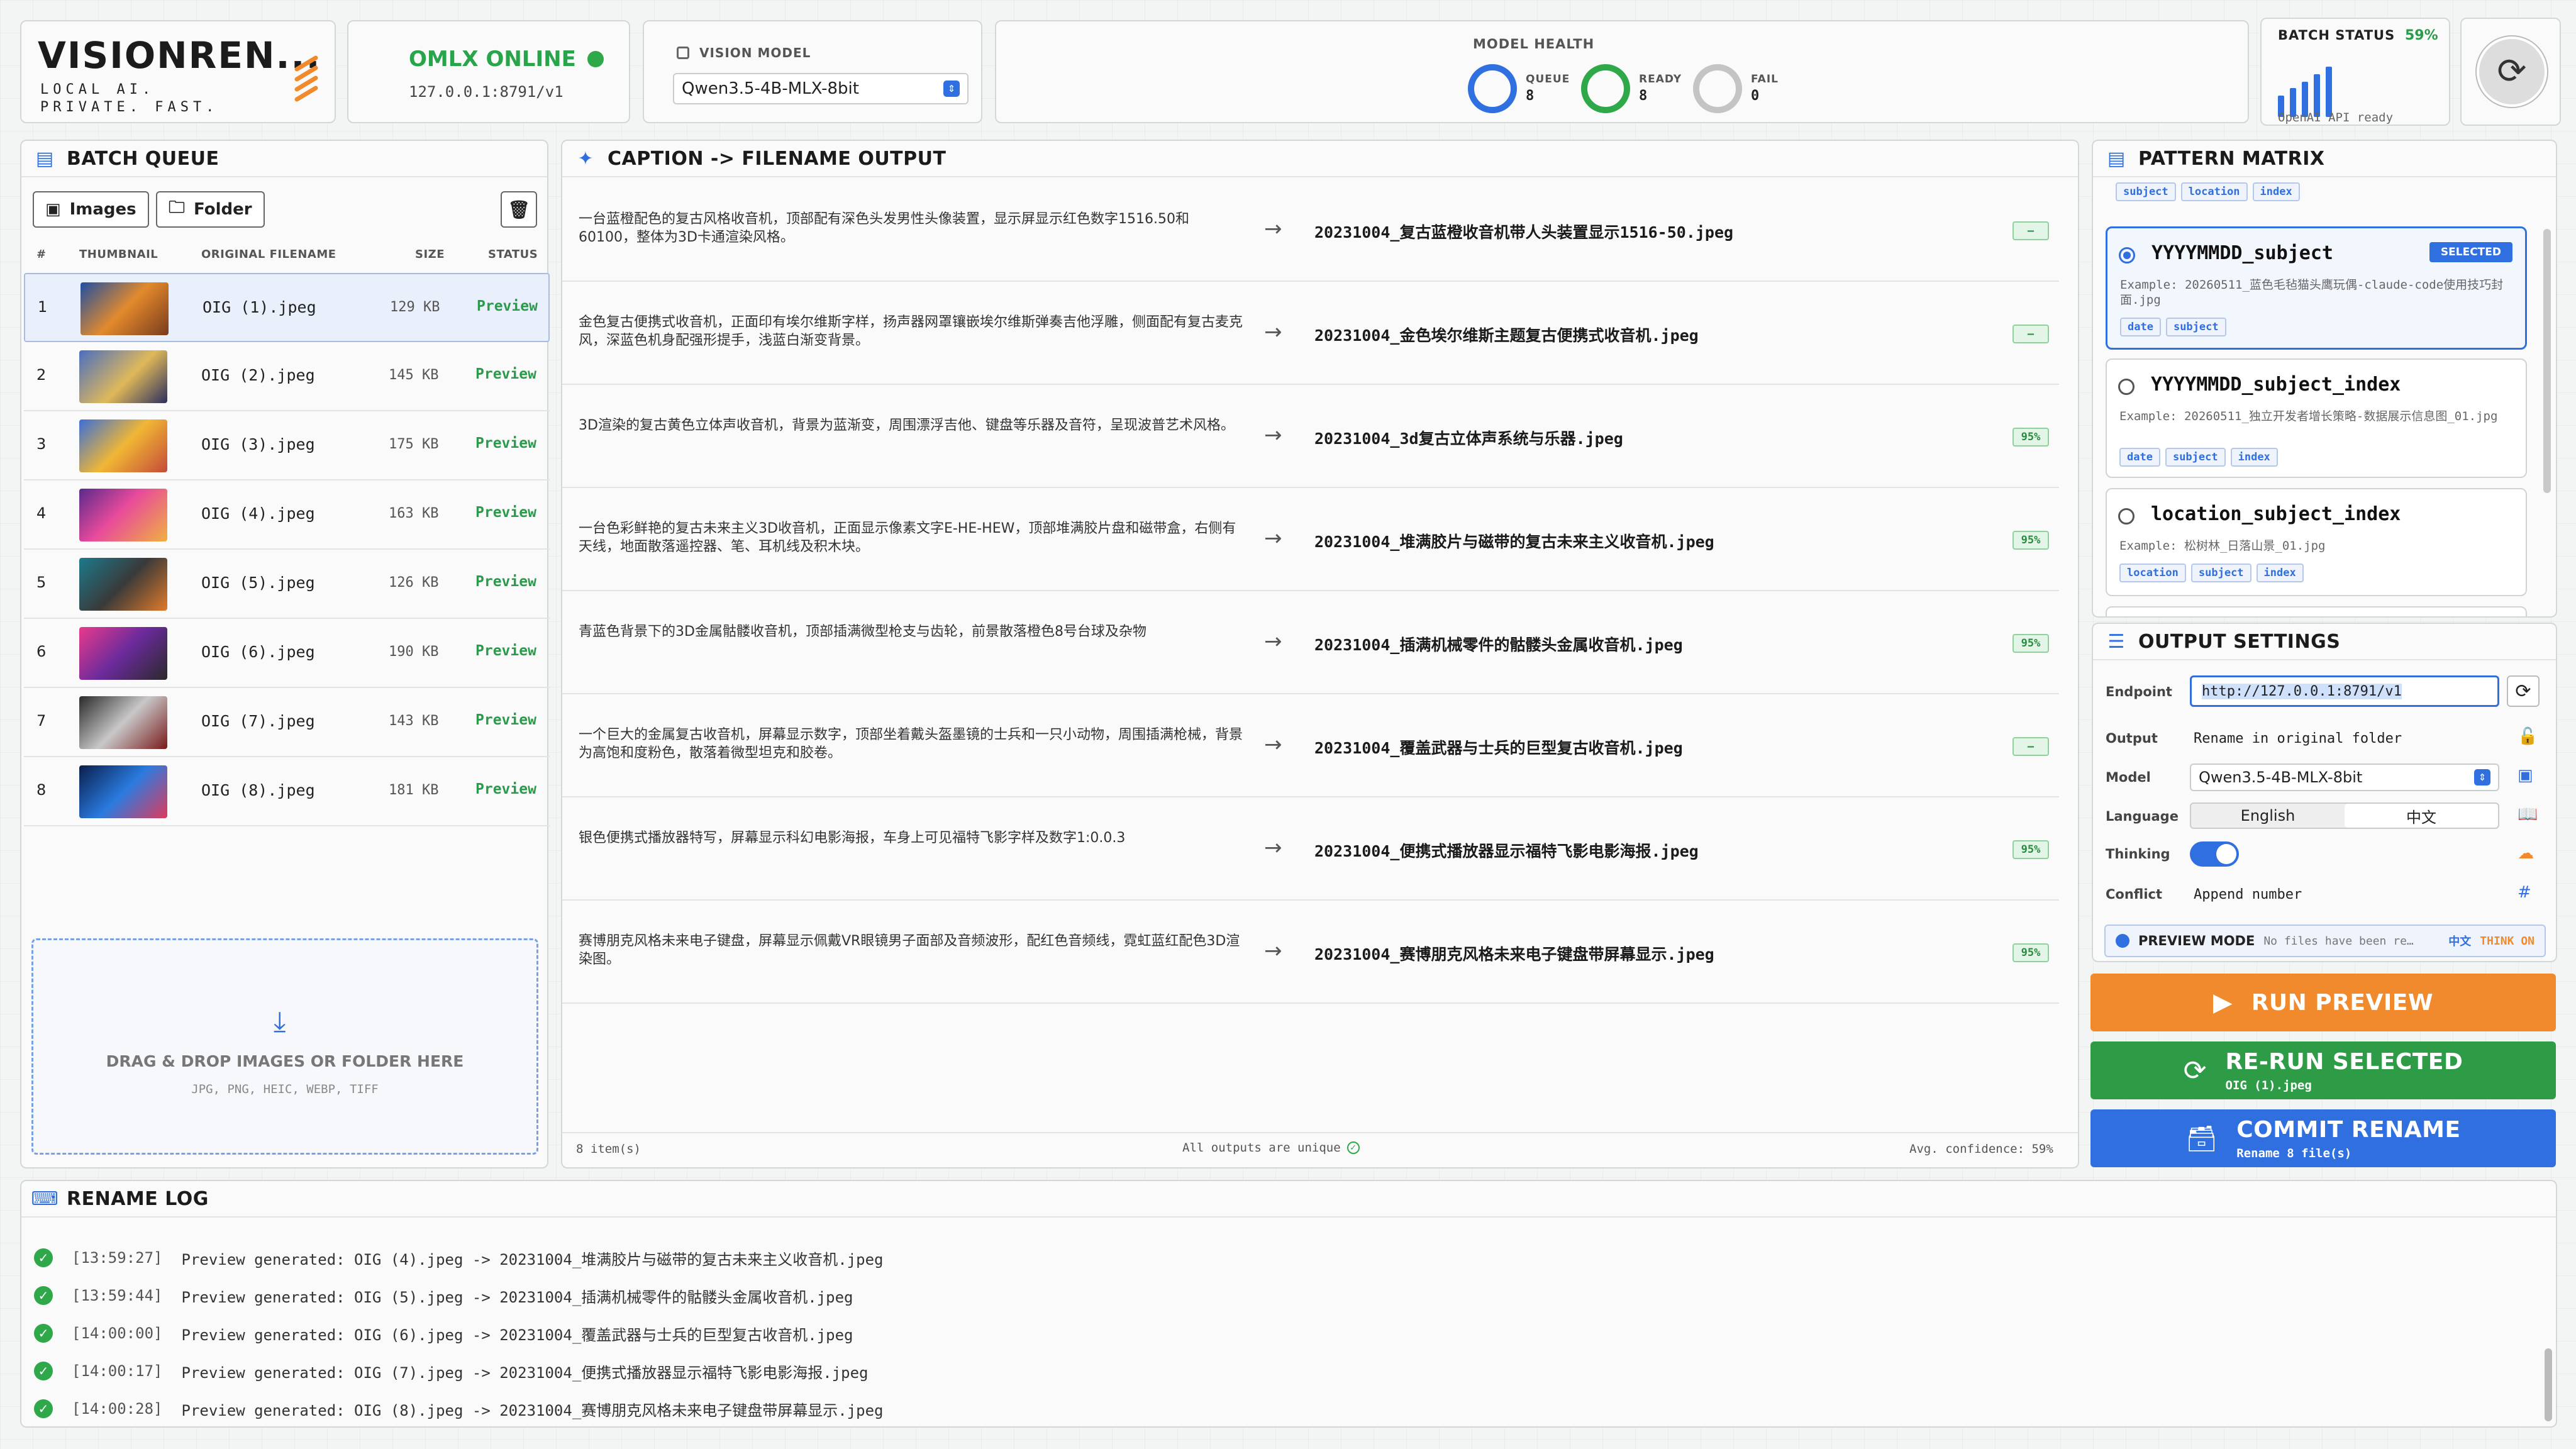 This screenshot has width=2576, height=1449. I want to click on rename-log-title: RENAME LOG, so click(138, 1198).